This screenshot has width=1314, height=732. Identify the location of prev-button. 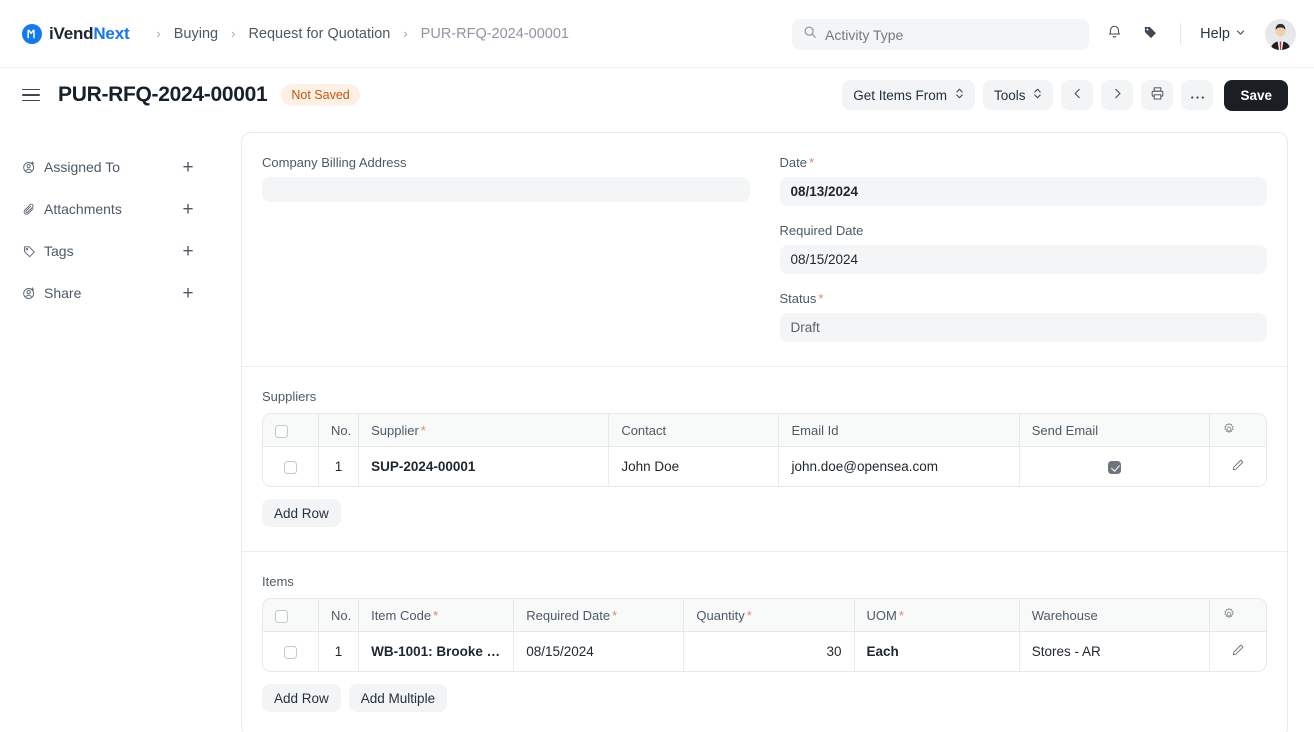
(1077, 95).